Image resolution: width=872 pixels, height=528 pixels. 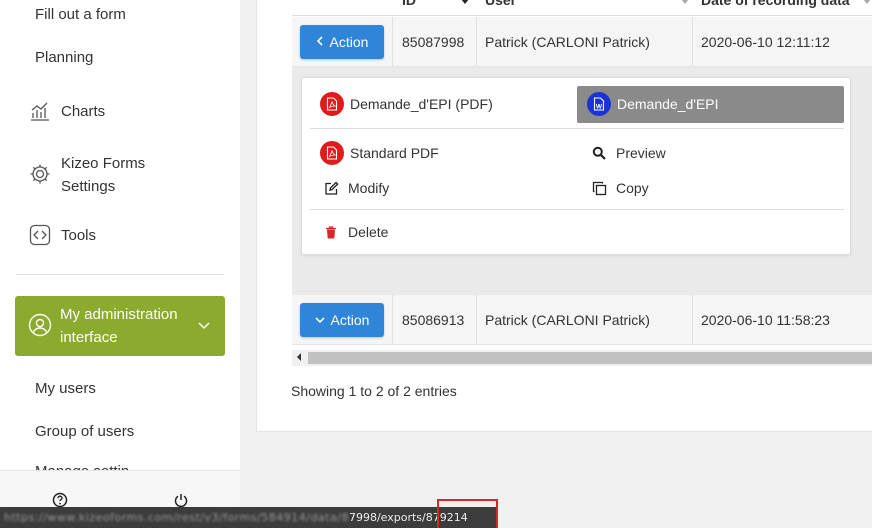 What do you see at coordinates (369, 188) in the screenshot?
I see `menu-item-label: Modify` at bounding box center [369, 188].